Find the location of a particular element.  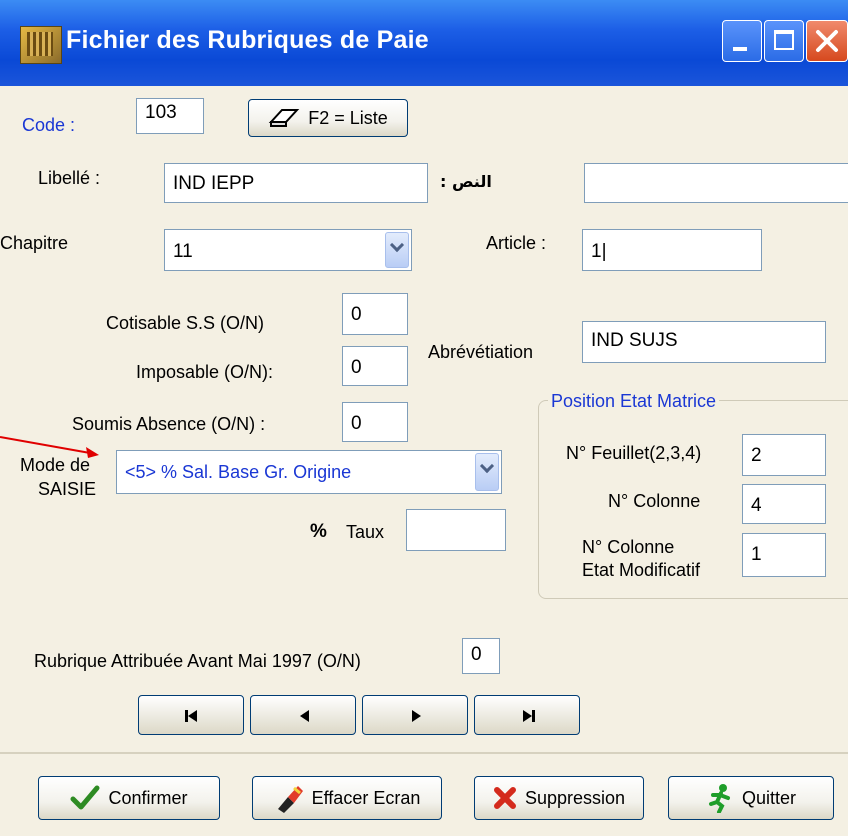

first-record-icon is located at coordinates (191, 716).